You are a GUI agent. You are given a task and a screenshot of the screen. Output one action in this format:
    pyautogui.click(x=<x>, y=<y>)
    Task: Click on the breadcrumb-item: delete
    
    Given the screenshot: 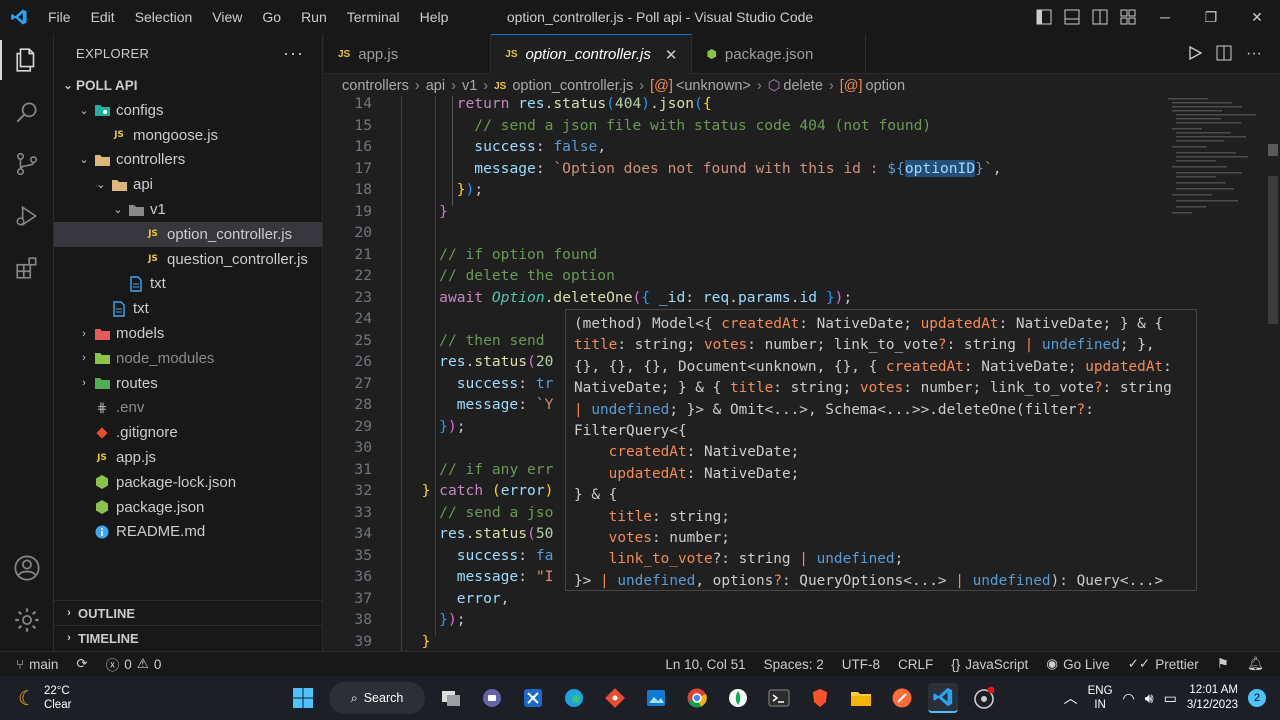 What is the action you would take?
    pyautogui.click(x=803, y=86)
    